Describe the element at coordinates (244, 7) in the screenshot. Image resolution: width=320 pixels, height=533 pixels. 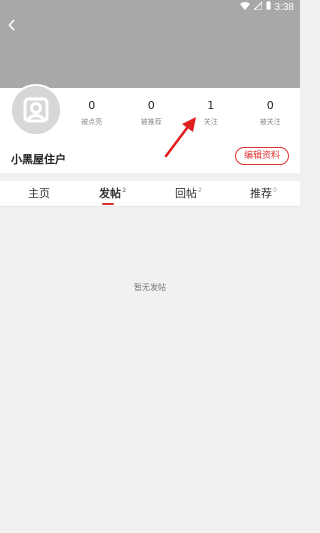
I see `wifi-icon` at that location.